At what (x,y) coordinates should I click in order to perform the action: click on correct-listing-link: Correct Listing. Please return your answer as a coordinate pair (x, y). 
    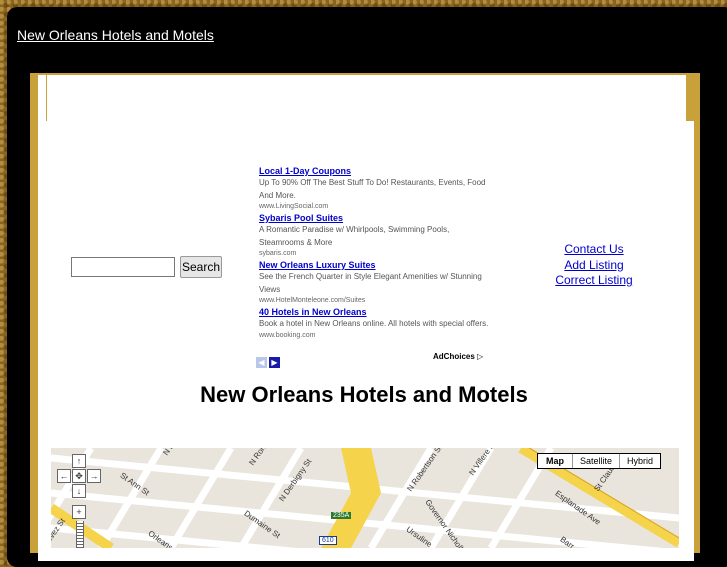
    Looking at the image, I should click on (594, 281).